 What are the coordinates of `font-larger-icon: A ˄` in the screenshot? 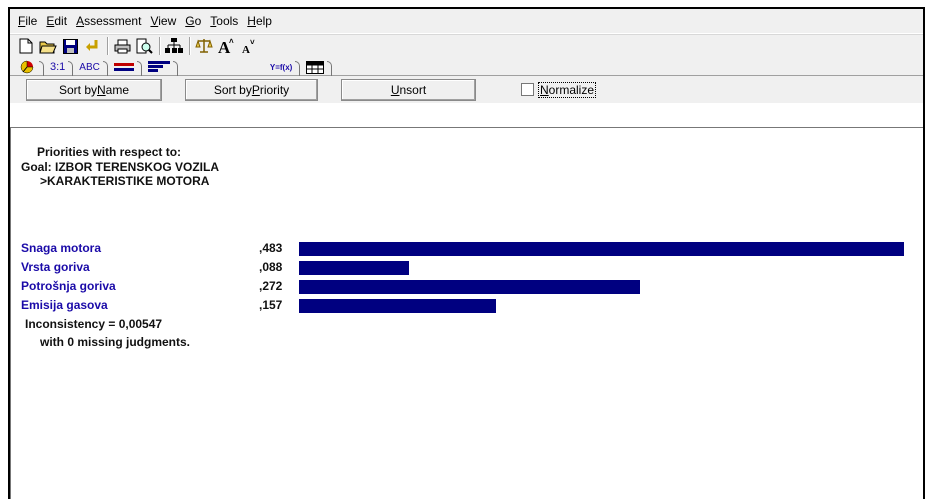 It's located at (226, 46).